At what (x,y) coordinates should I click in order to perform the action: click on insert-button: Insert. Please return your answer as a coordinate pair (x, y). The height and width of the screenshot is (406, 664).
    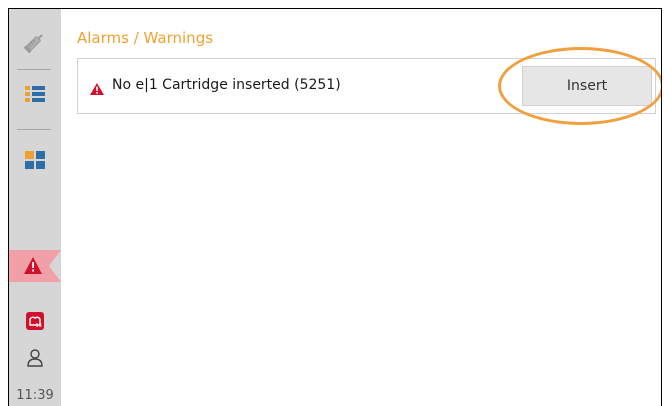
    Looking at the image, I should click on (587, 86).